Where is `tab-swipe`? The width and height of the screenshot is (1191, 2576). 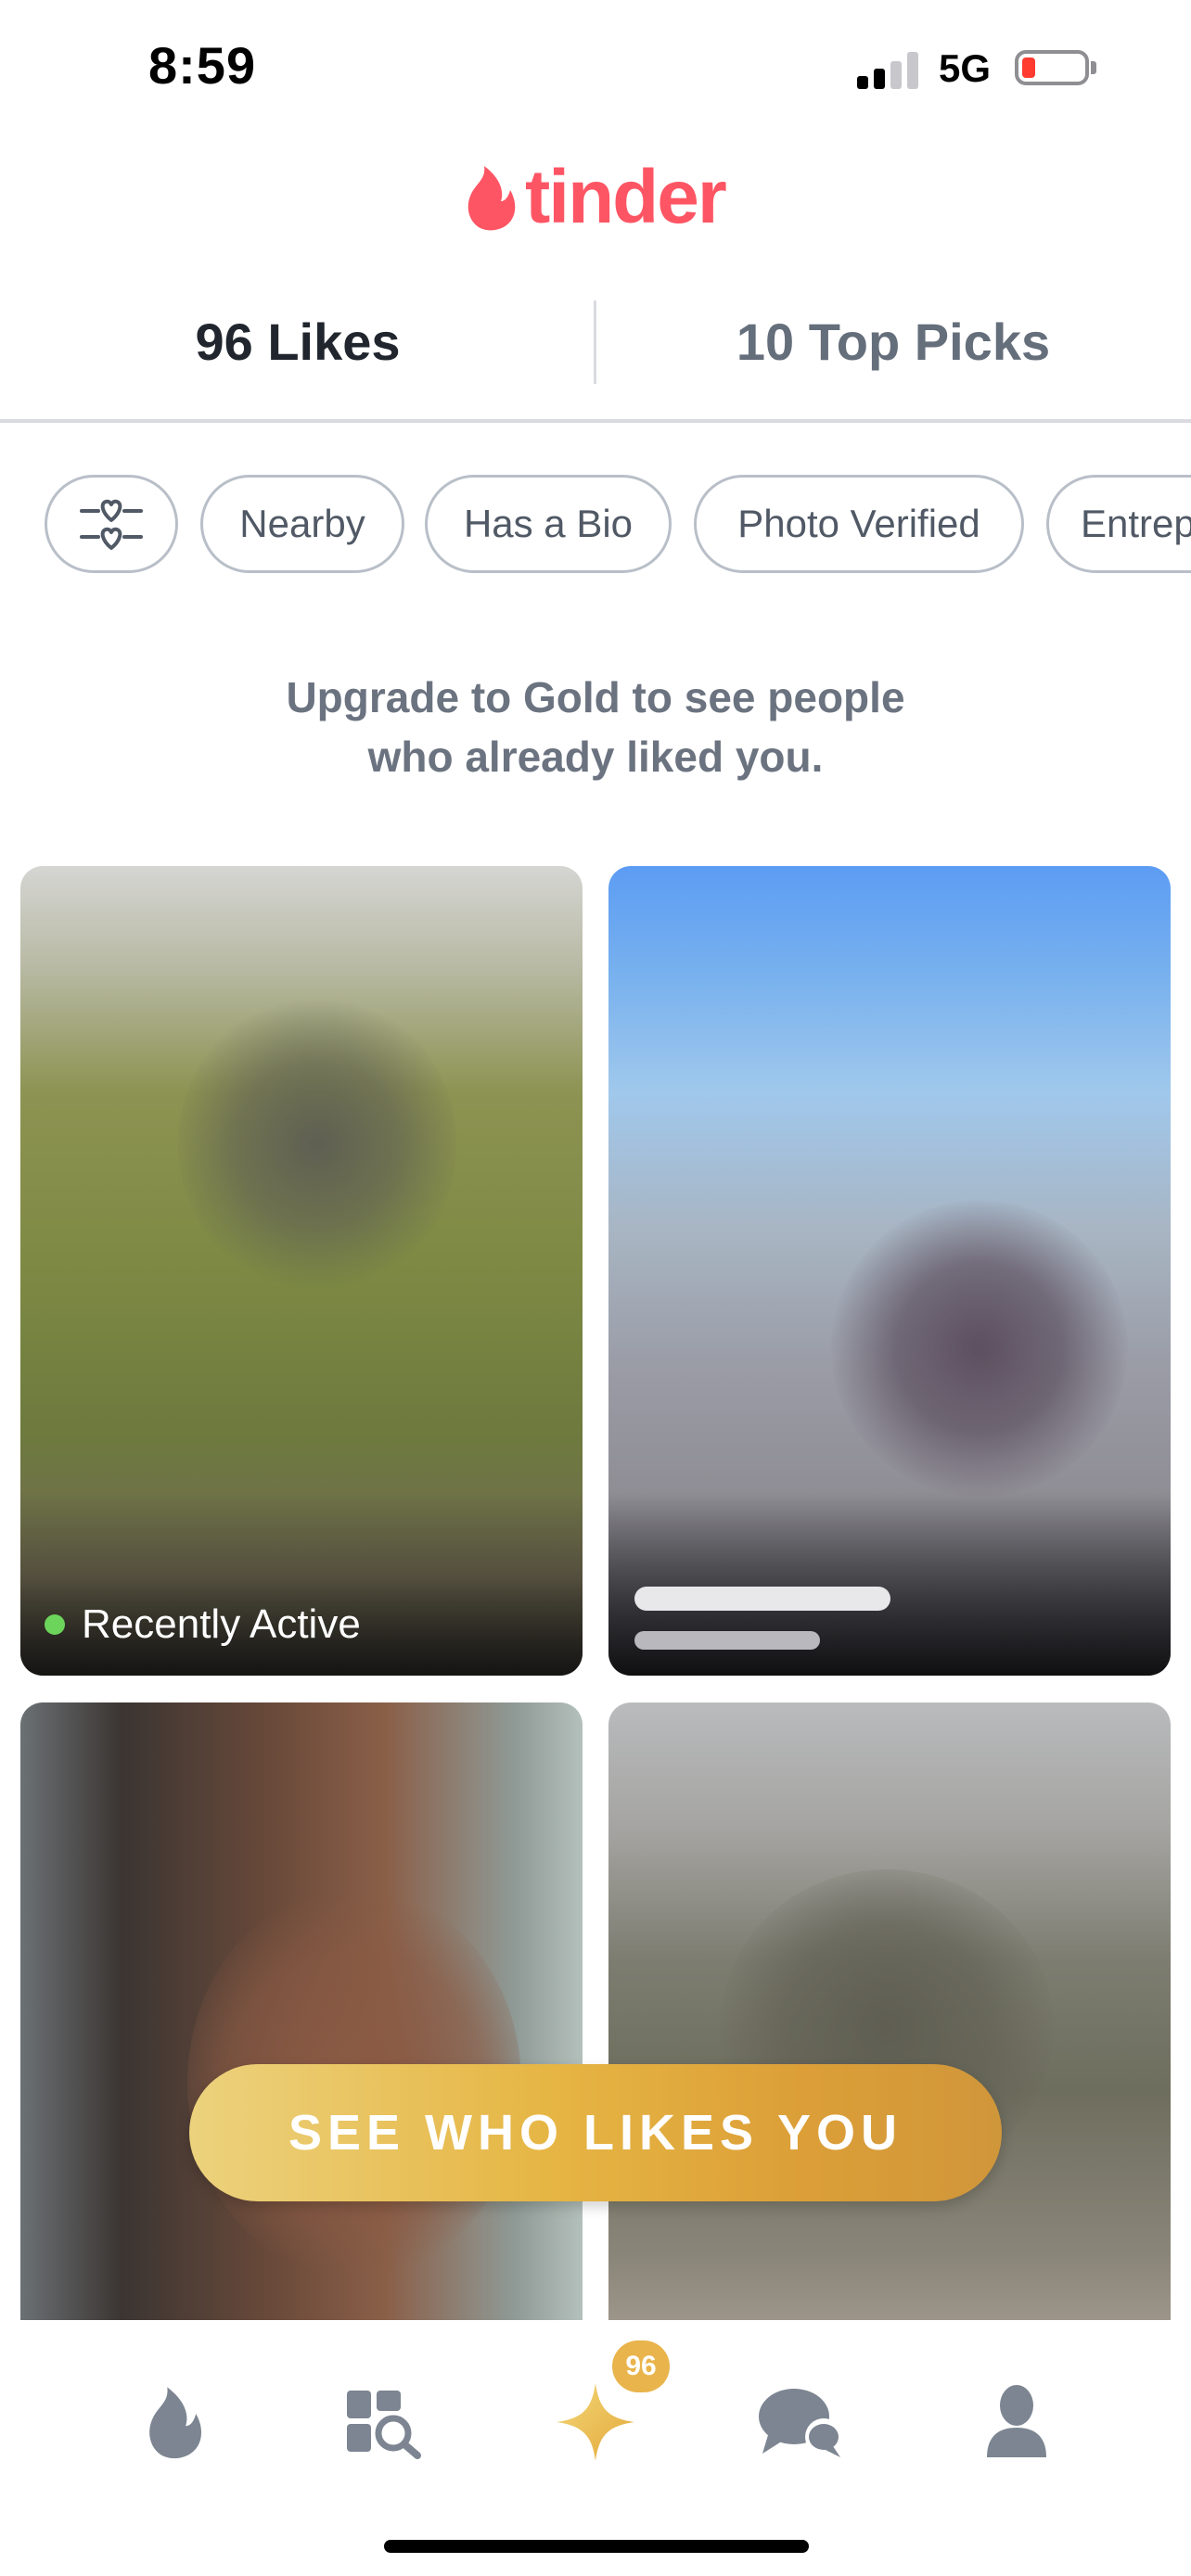
tab-swipe is located at coordinates (174, 2422).